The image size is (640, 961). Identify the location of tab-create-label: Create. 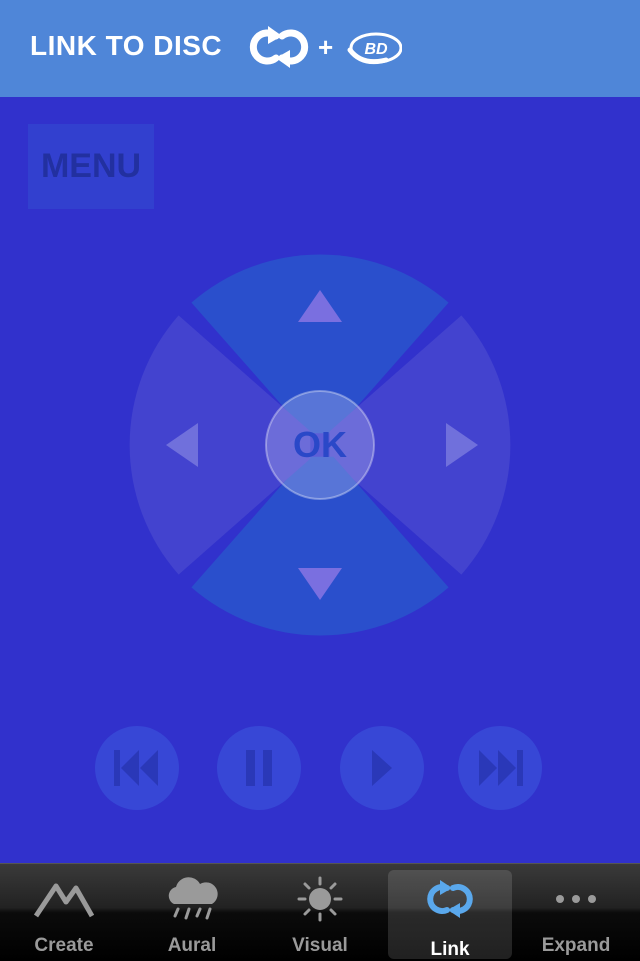
(64, 945).